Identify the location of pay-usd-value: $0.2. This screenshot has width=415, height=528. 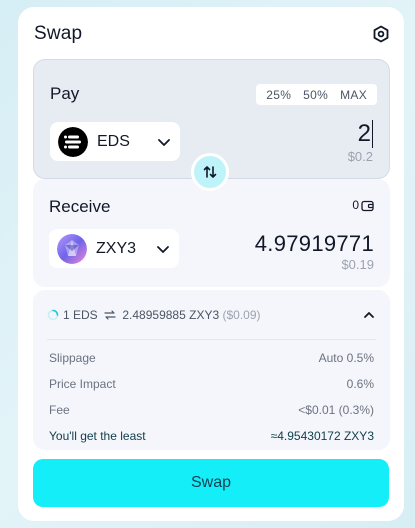
(360, 156).